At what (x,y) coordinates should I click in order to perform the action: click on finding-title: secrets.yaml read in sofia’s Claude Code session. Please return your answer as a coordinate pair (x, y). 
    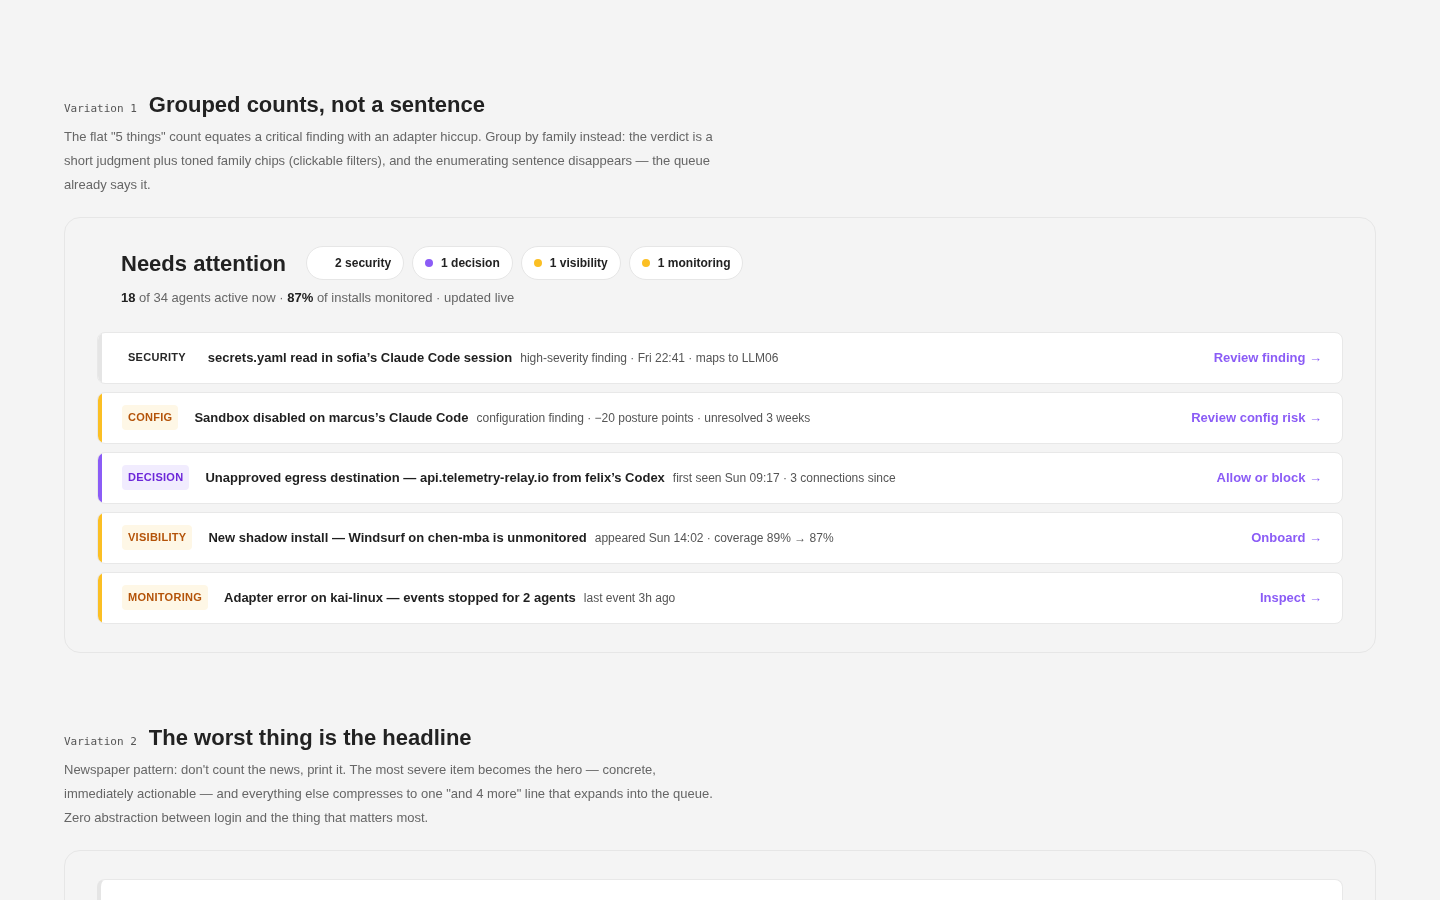
    Looking at the image, I should click on (360, 357).